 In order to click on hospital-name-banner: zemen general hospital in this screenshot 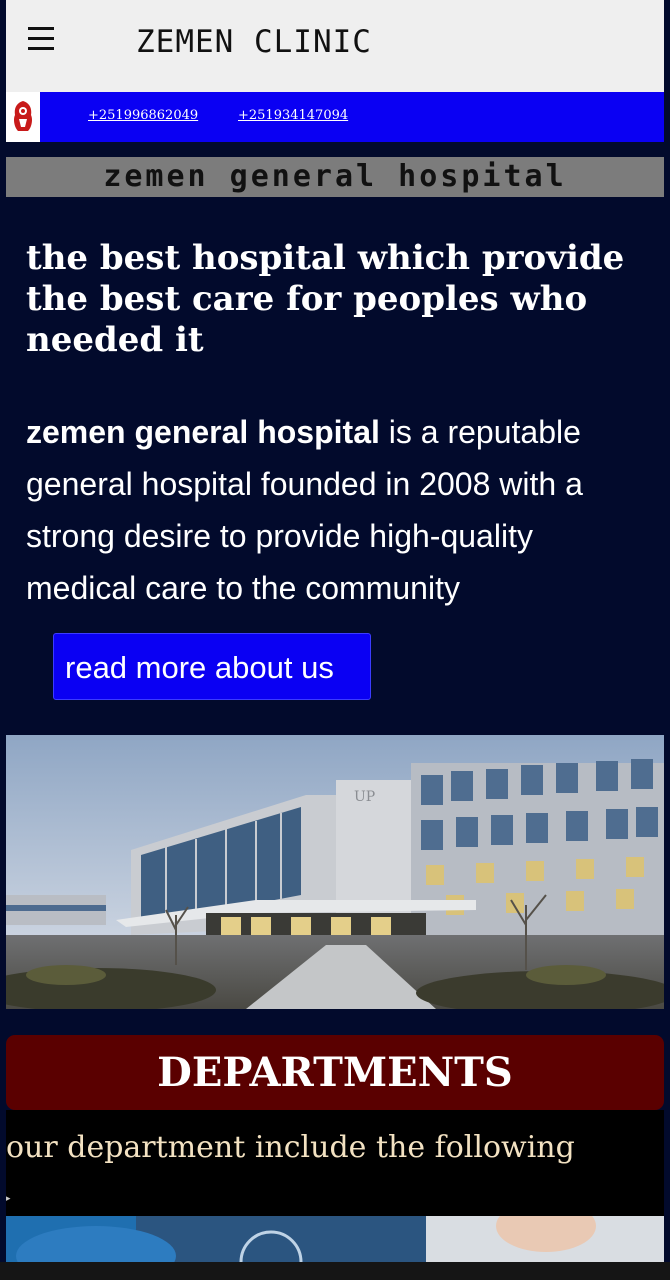, I will do `click(335, 177)`.